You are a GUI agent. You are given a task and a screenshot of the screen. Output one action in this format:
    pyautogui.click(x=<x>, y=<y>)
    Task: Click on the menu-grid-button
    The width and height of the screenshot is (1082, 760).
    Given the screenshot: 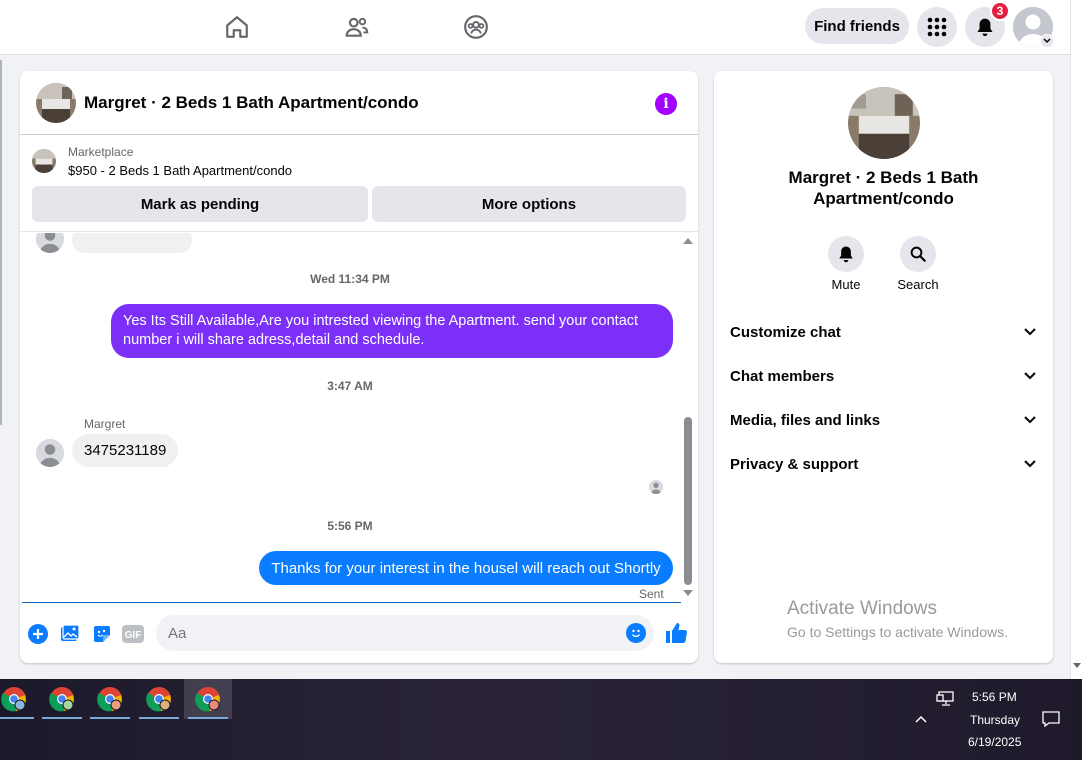 What is the action you would take?
    pyautogui.click(x=937, y=27)
    